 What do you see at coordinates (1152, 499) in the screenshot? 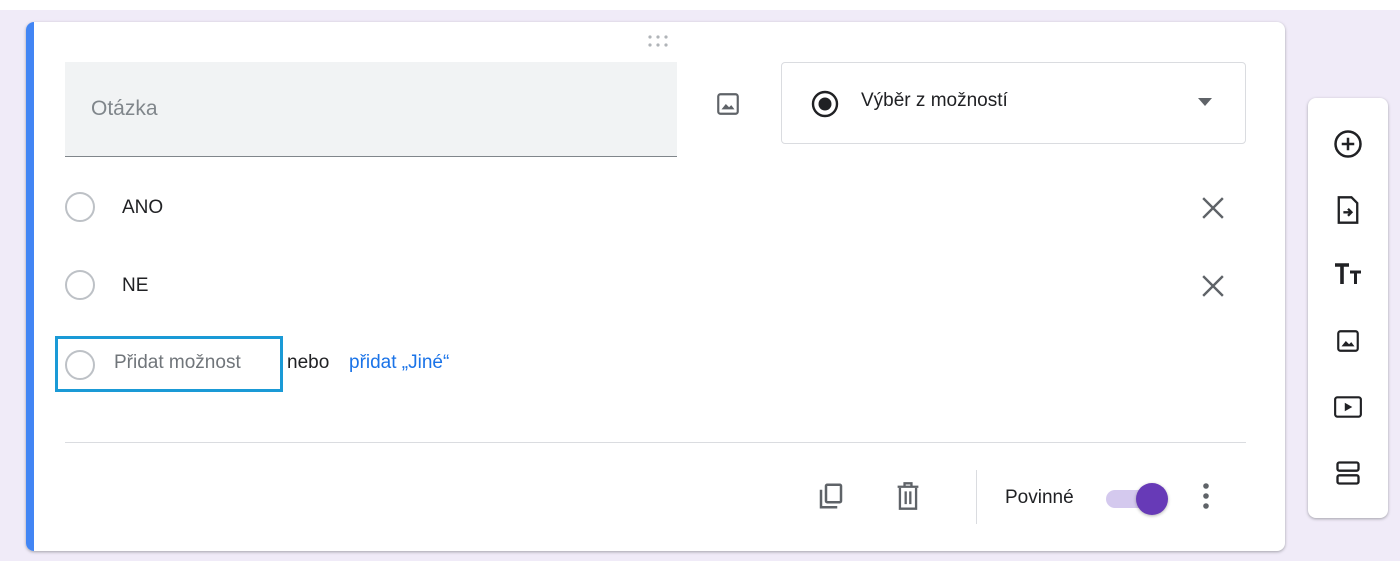
I see `toggle-thumb` at bounding box center [1152, 499].